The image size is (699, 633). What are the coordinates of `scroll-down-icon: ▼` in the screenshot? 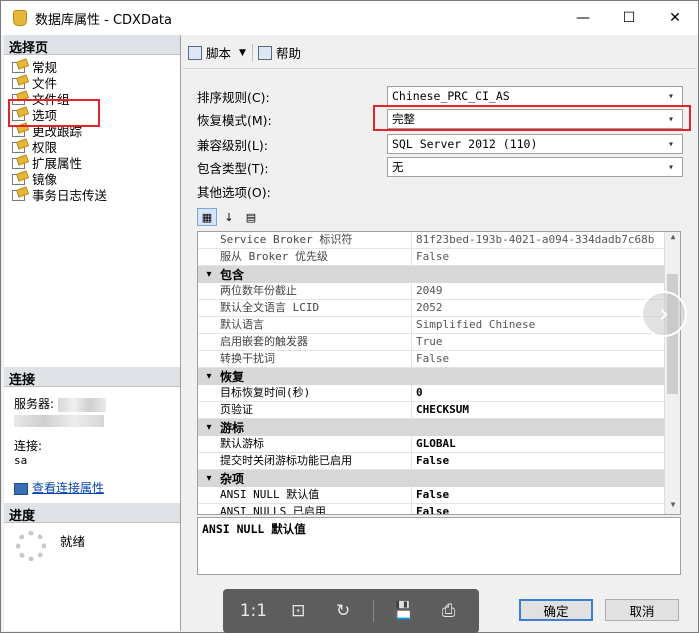 It's located at (672, 507).